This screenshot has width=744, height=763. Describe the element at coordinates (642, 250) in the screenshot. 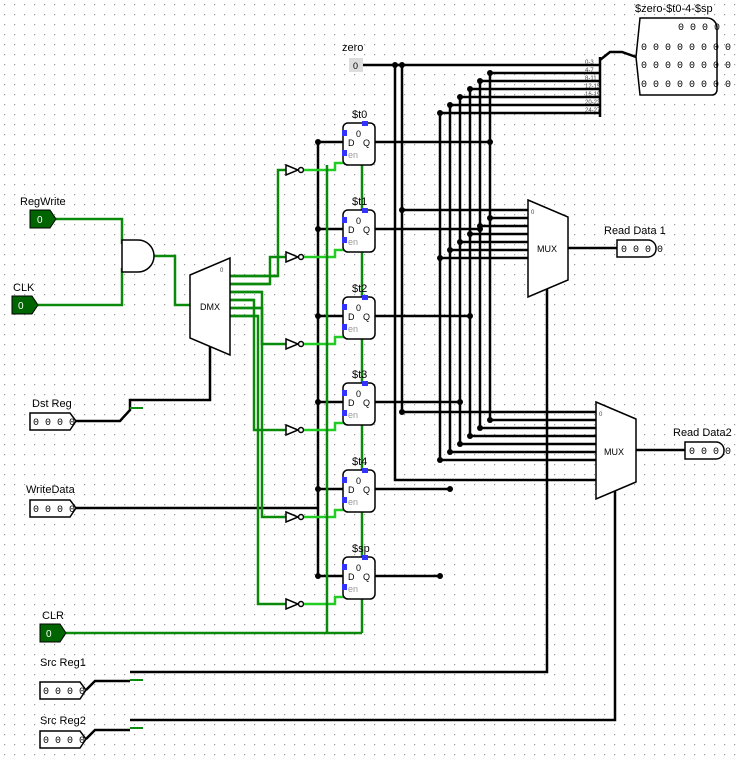

I see `read-data-1-value: 0 0 0 0` at that location.